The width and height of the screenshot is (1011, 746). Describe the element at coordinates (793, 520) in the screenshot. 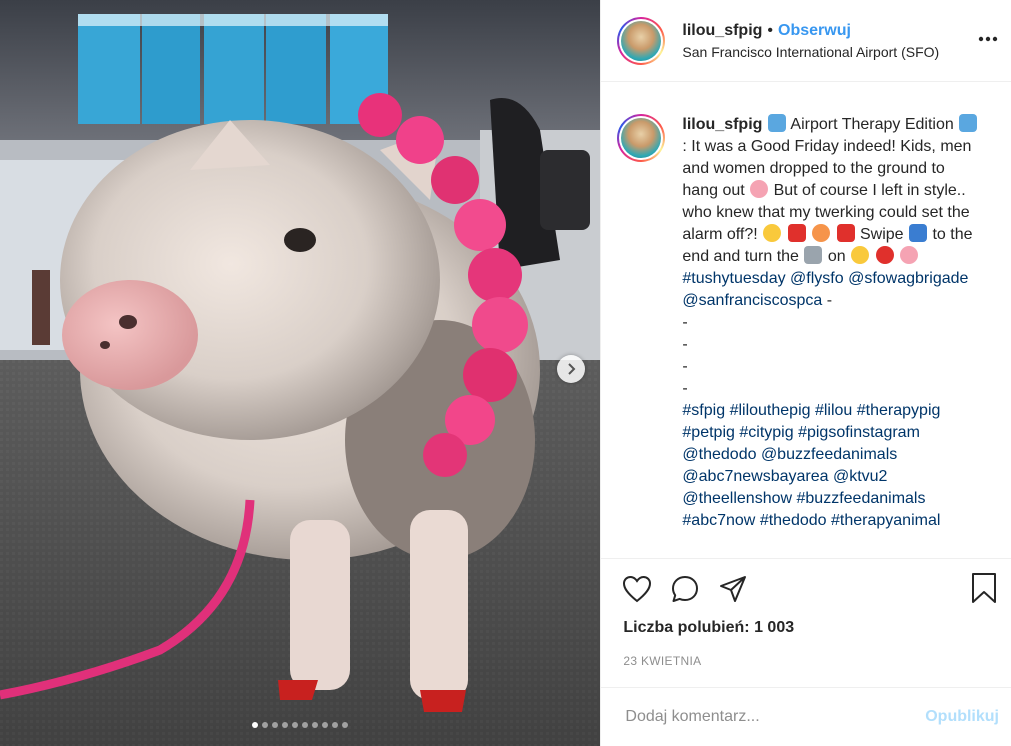

I see `hashtag-link: #thedodo` at that location.